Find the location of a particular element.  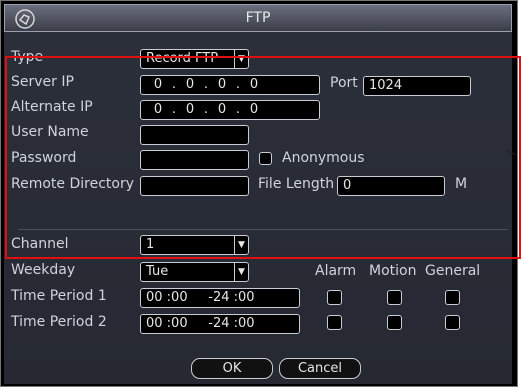

server-ip-input: 0. 0. 0. 0 is located at coordinates (230, 85).